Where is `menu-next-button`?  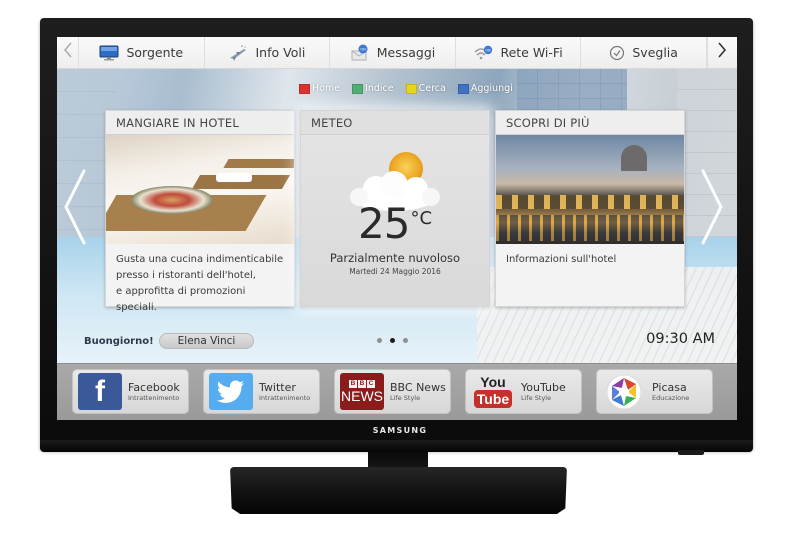
menu-next-button is located at coordinates (721, 52).